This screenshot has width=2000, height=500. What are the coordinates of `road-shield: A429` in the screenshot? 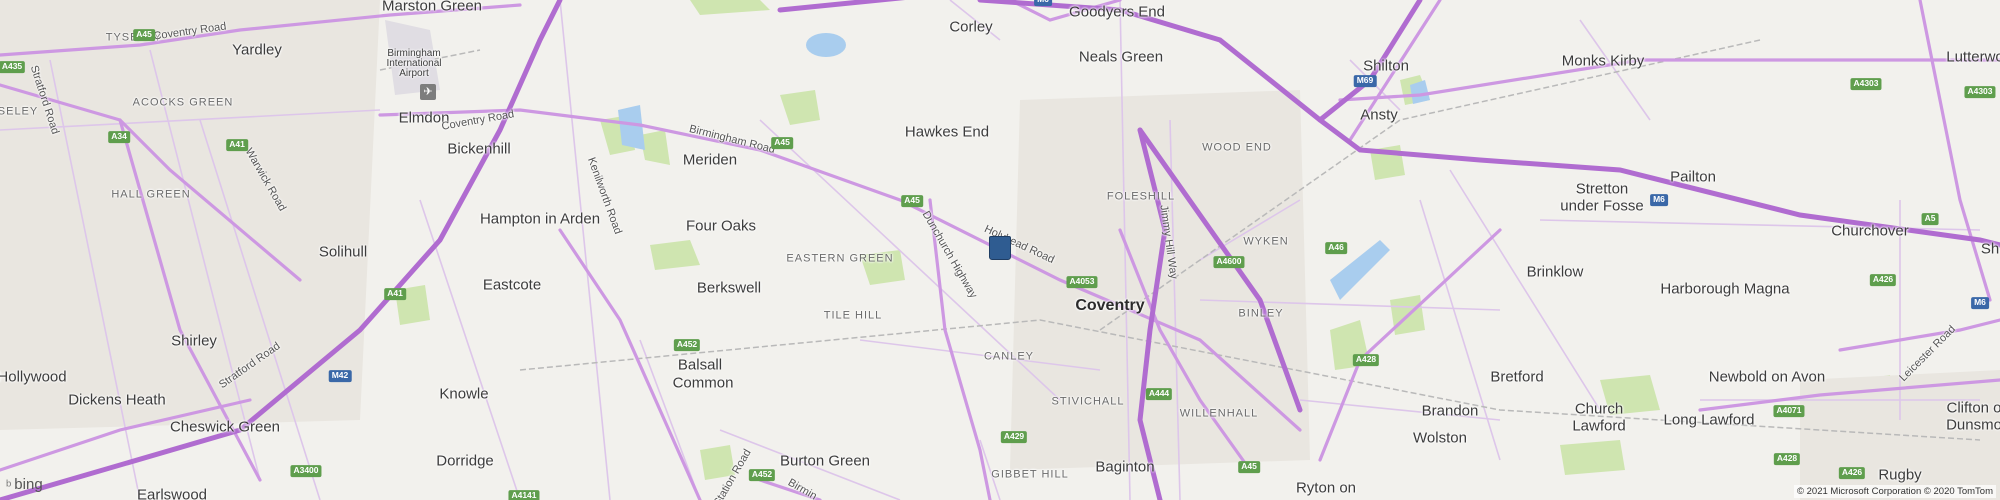 It's located at (1014, 437).